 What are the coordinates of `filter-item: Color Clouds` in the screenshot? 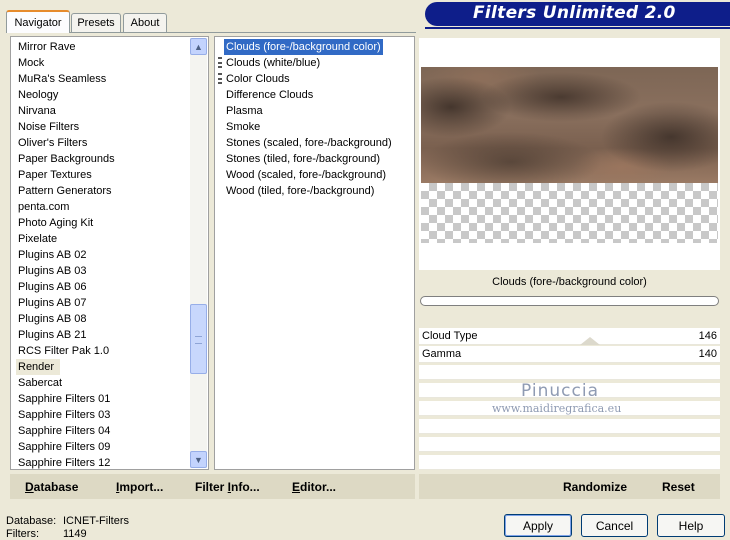 It's located at (258, 79).